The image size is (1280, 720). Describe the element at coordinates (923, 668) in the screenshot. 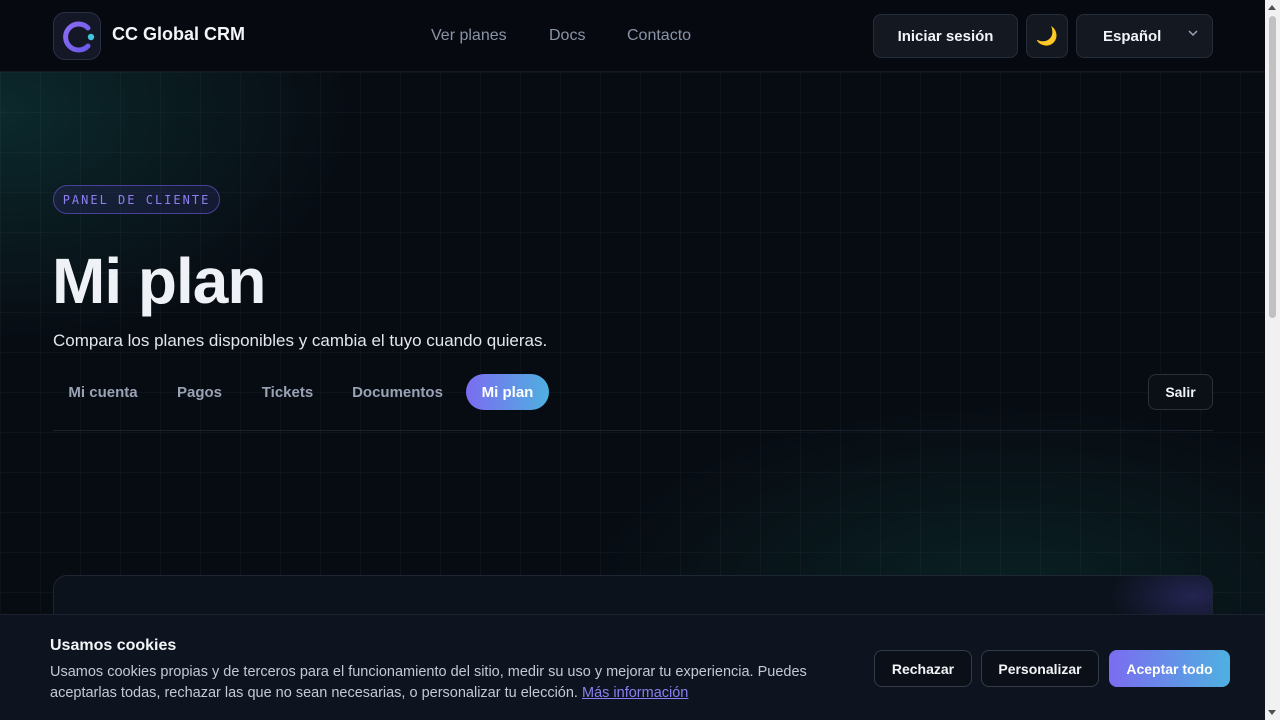

I see `reject-cookies-button: Rechazar` at that location.